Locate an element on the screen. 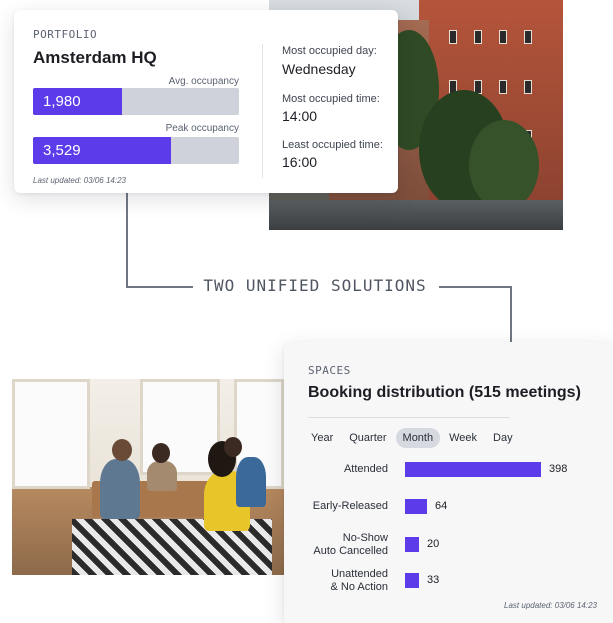 Image resolution: width=613 pixels, height=623 pixels. portfolio-last-updated: Last updated: 03/06 14:23 is located at coordinates (79, 180).